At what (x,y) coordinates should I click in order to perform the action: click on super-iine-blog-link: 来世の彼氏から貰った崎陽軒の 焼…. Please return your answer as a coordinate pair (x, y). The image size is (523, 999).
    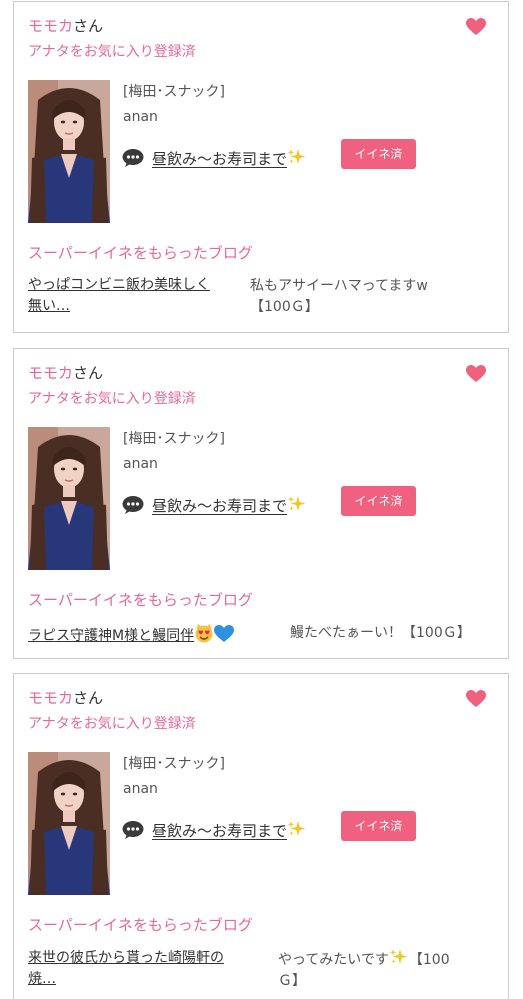
    Looking at the image, I should click on (126, 969).